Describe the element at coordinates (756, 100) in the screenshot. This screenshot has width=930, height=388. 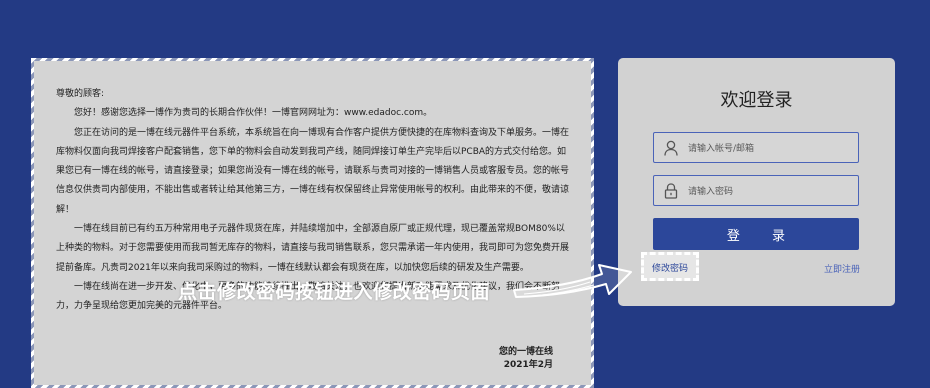
I see `login-title: 欢迎登录` at that location.